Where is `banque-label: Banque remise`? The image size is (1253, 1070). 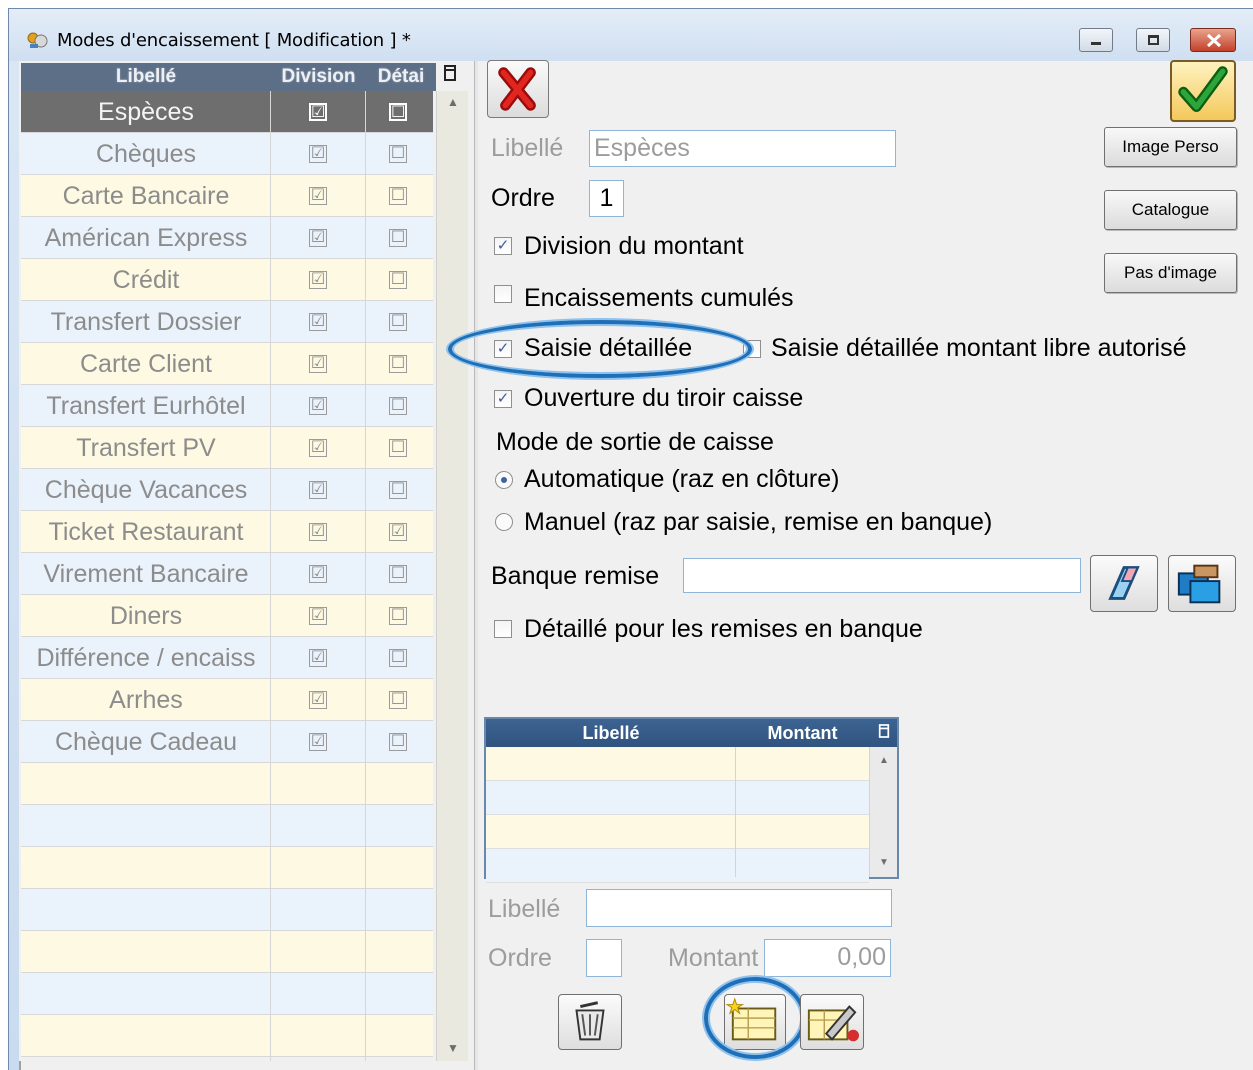
banque-label: Banque remise is located at coordinates (575, 576).